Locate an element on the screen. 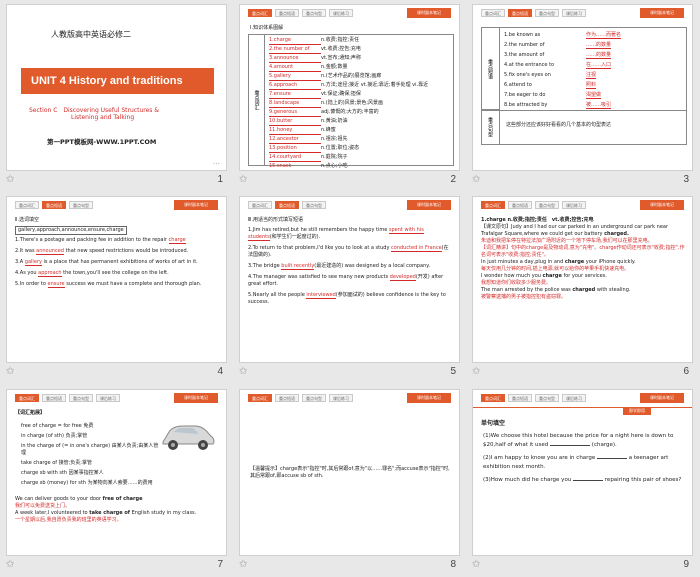 This screenshot has height=577, width=700. example-3-keyword: charged is located at coordinates (584, 290).